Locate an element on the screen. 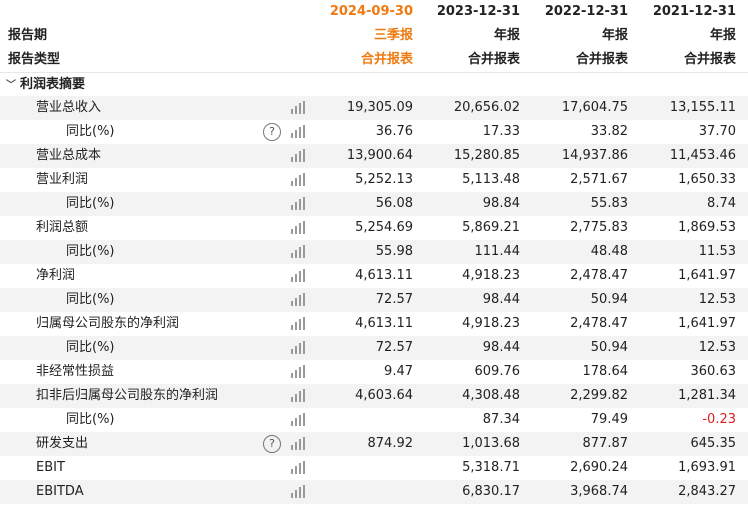 This screenshot has width=748, height=505. row-label: 营业总成本 is located at coordinates (69, 155).